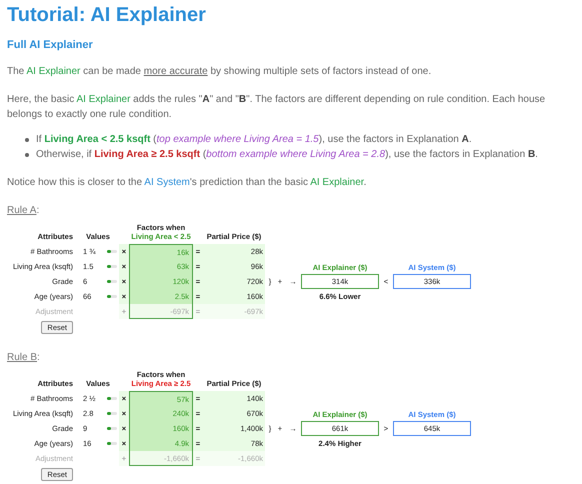 The width and height of the screenshot is (582, 484). I want to click on text-paragraph: Here, the basic AI Explainer adds the rules "A" and "B". The factors are different depending on rule condition. Each house belongs to exactly one rule condition., so click(276, 107).